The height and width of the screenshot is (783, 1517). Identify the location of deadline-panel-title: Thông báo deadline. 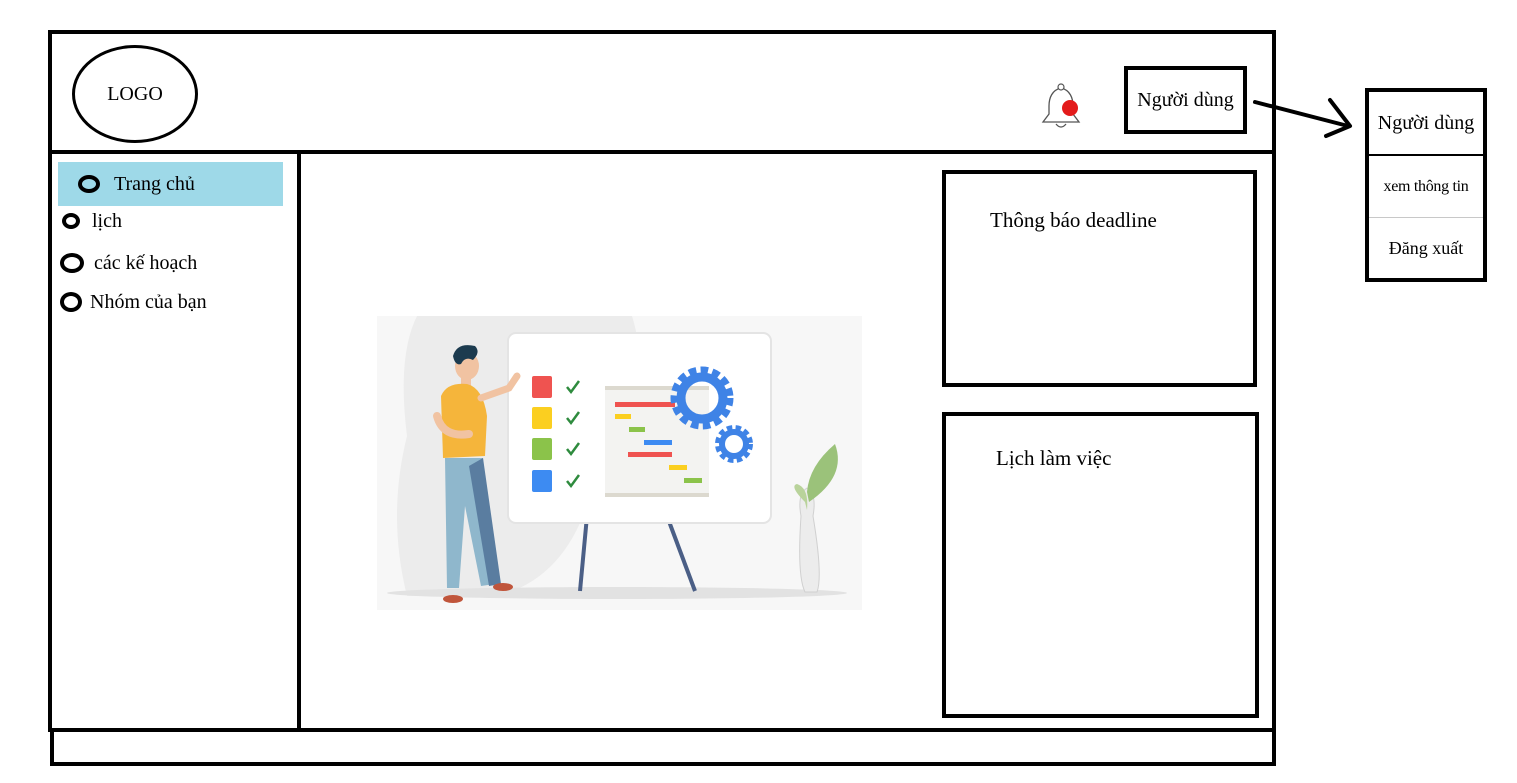
(1073, 220).